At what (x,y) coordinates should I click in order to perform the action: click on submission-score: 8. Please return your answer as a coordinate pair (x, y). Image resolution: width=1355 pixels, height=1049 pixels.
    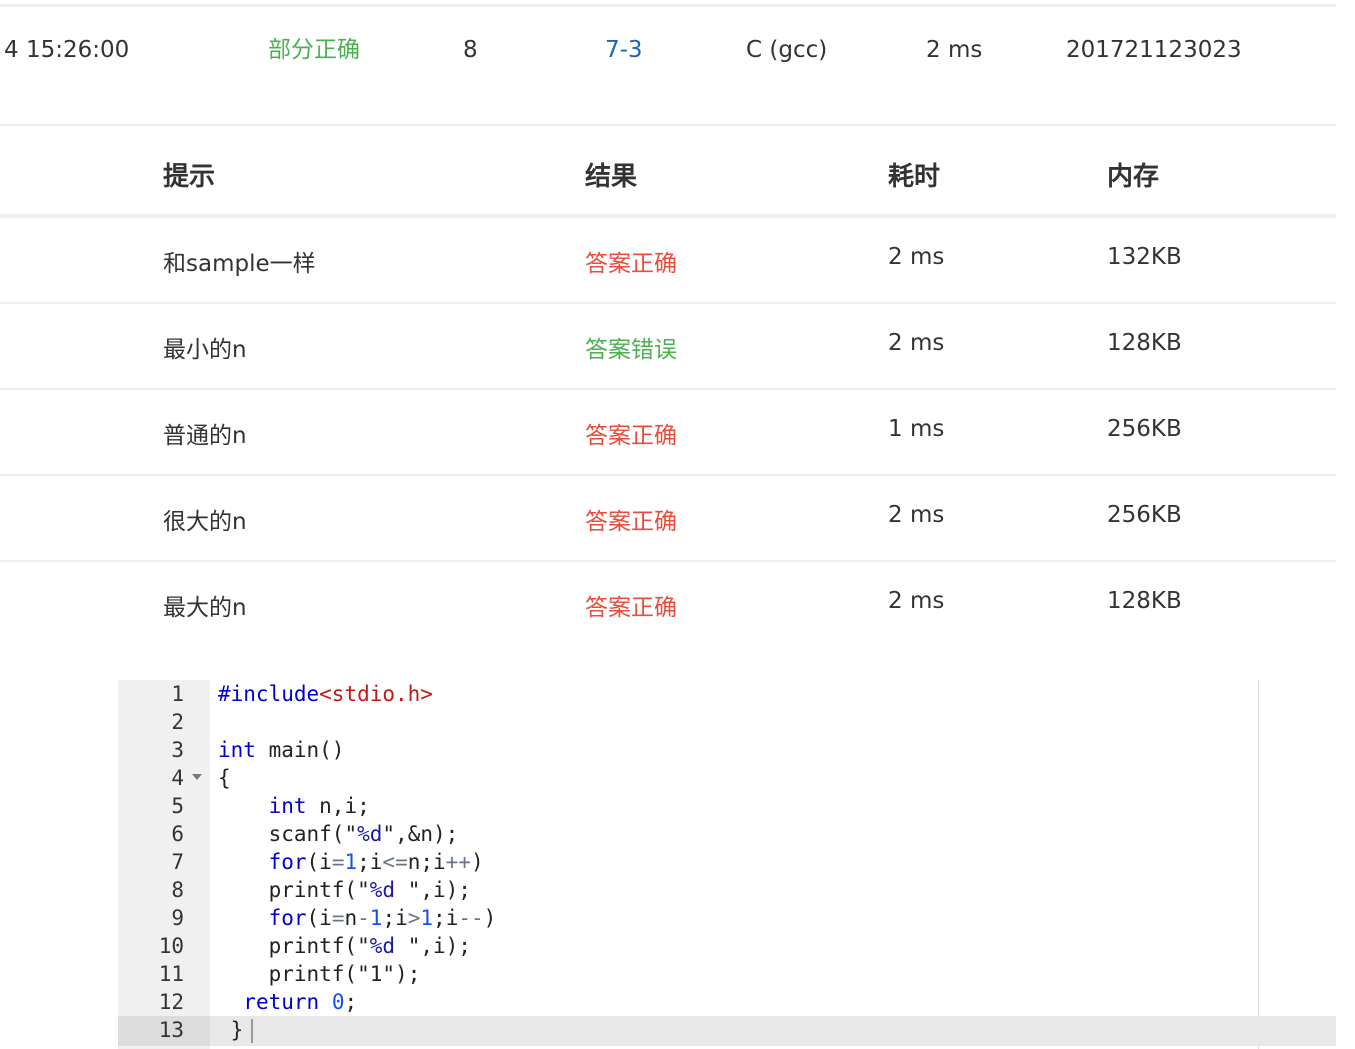
    Looking at the image, I should click on (470, 50).